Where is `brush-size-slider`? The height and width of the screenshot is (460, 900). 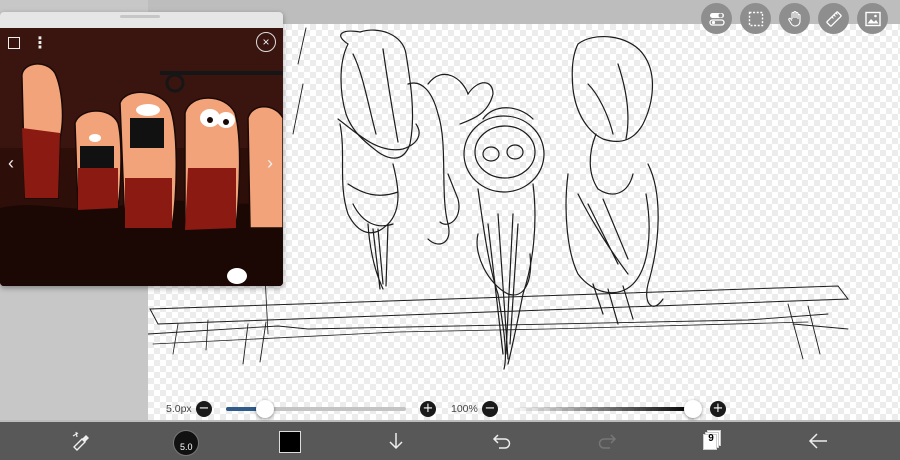 brush-size-slider is located at coordinates (316, 409).